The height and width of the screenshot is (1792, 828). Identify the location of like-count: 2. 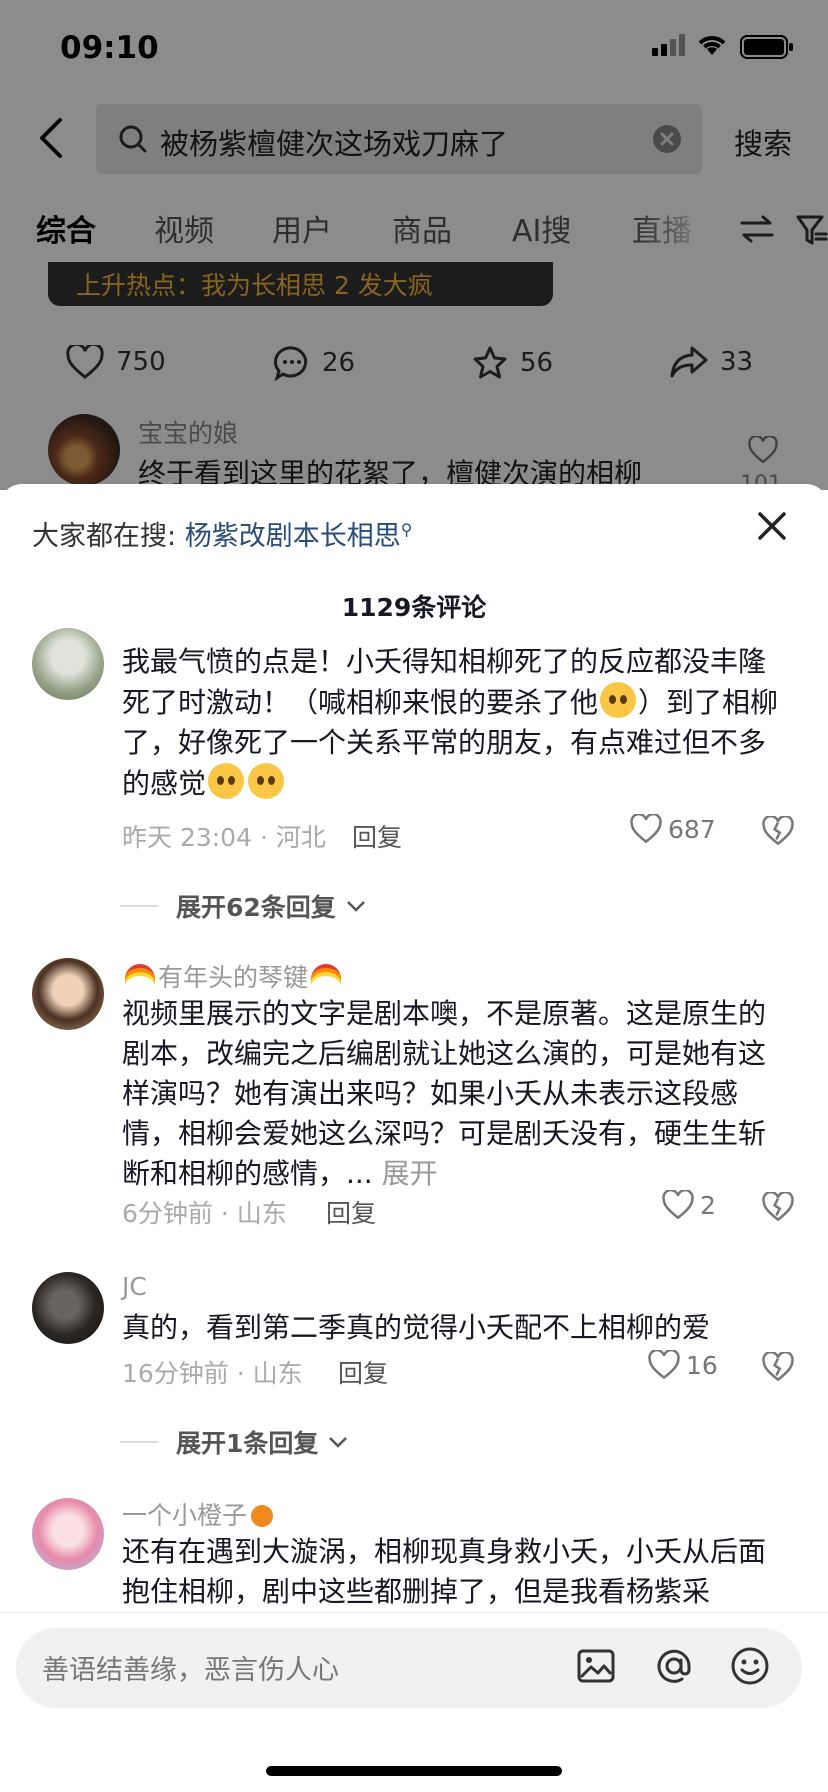
(708, 1205).